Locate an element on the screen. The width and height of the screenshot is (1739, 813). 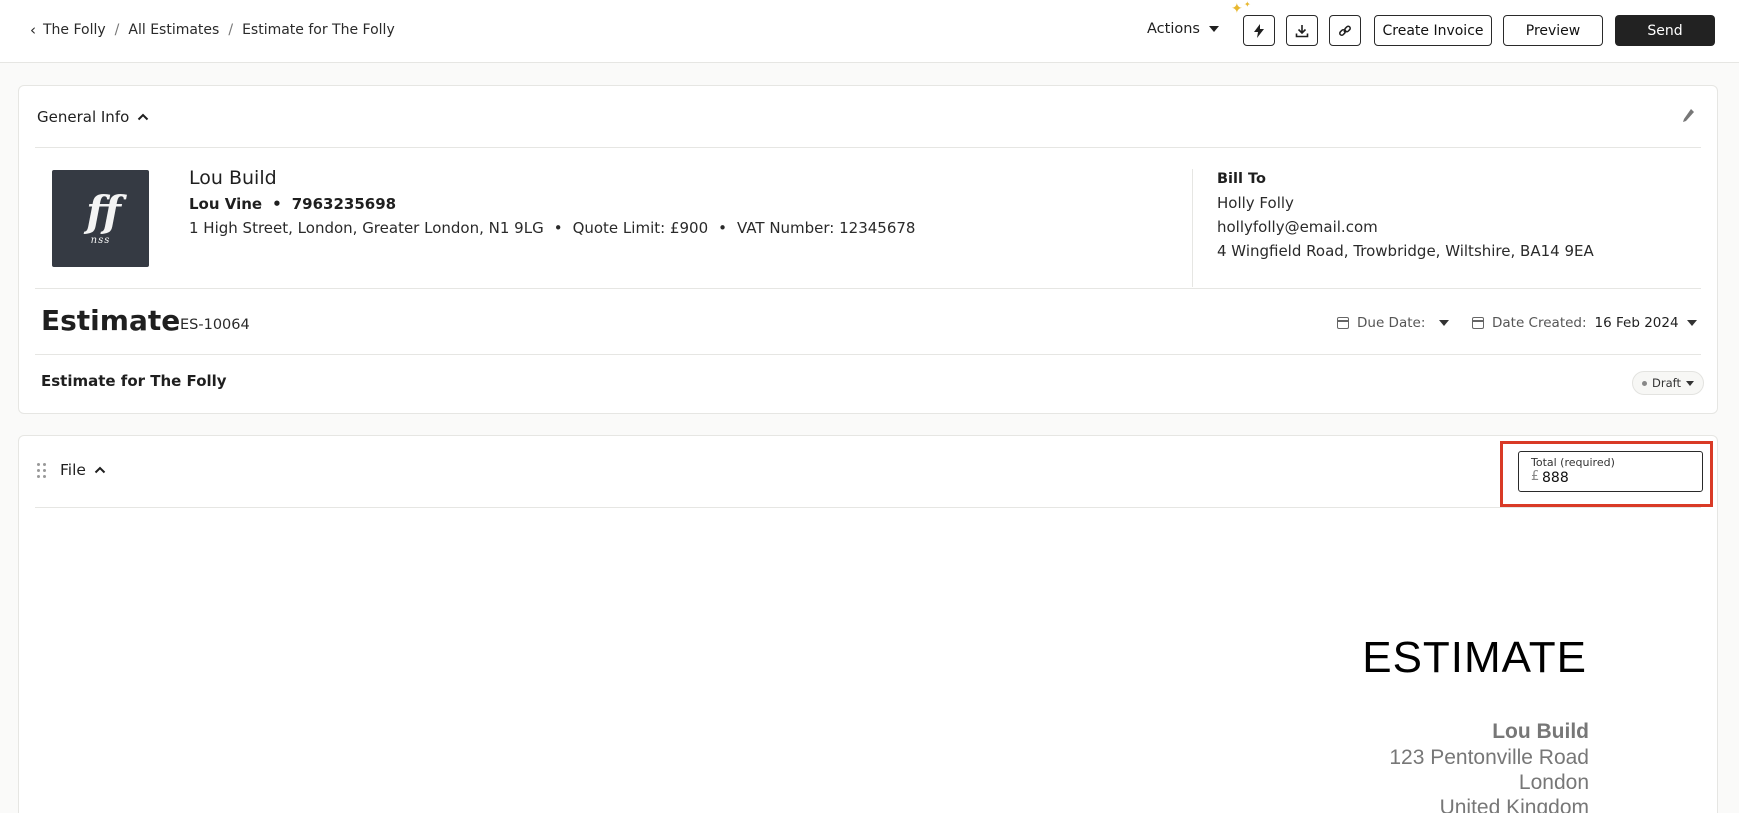
status-label: Draft is located at coordinates (1666, 383).